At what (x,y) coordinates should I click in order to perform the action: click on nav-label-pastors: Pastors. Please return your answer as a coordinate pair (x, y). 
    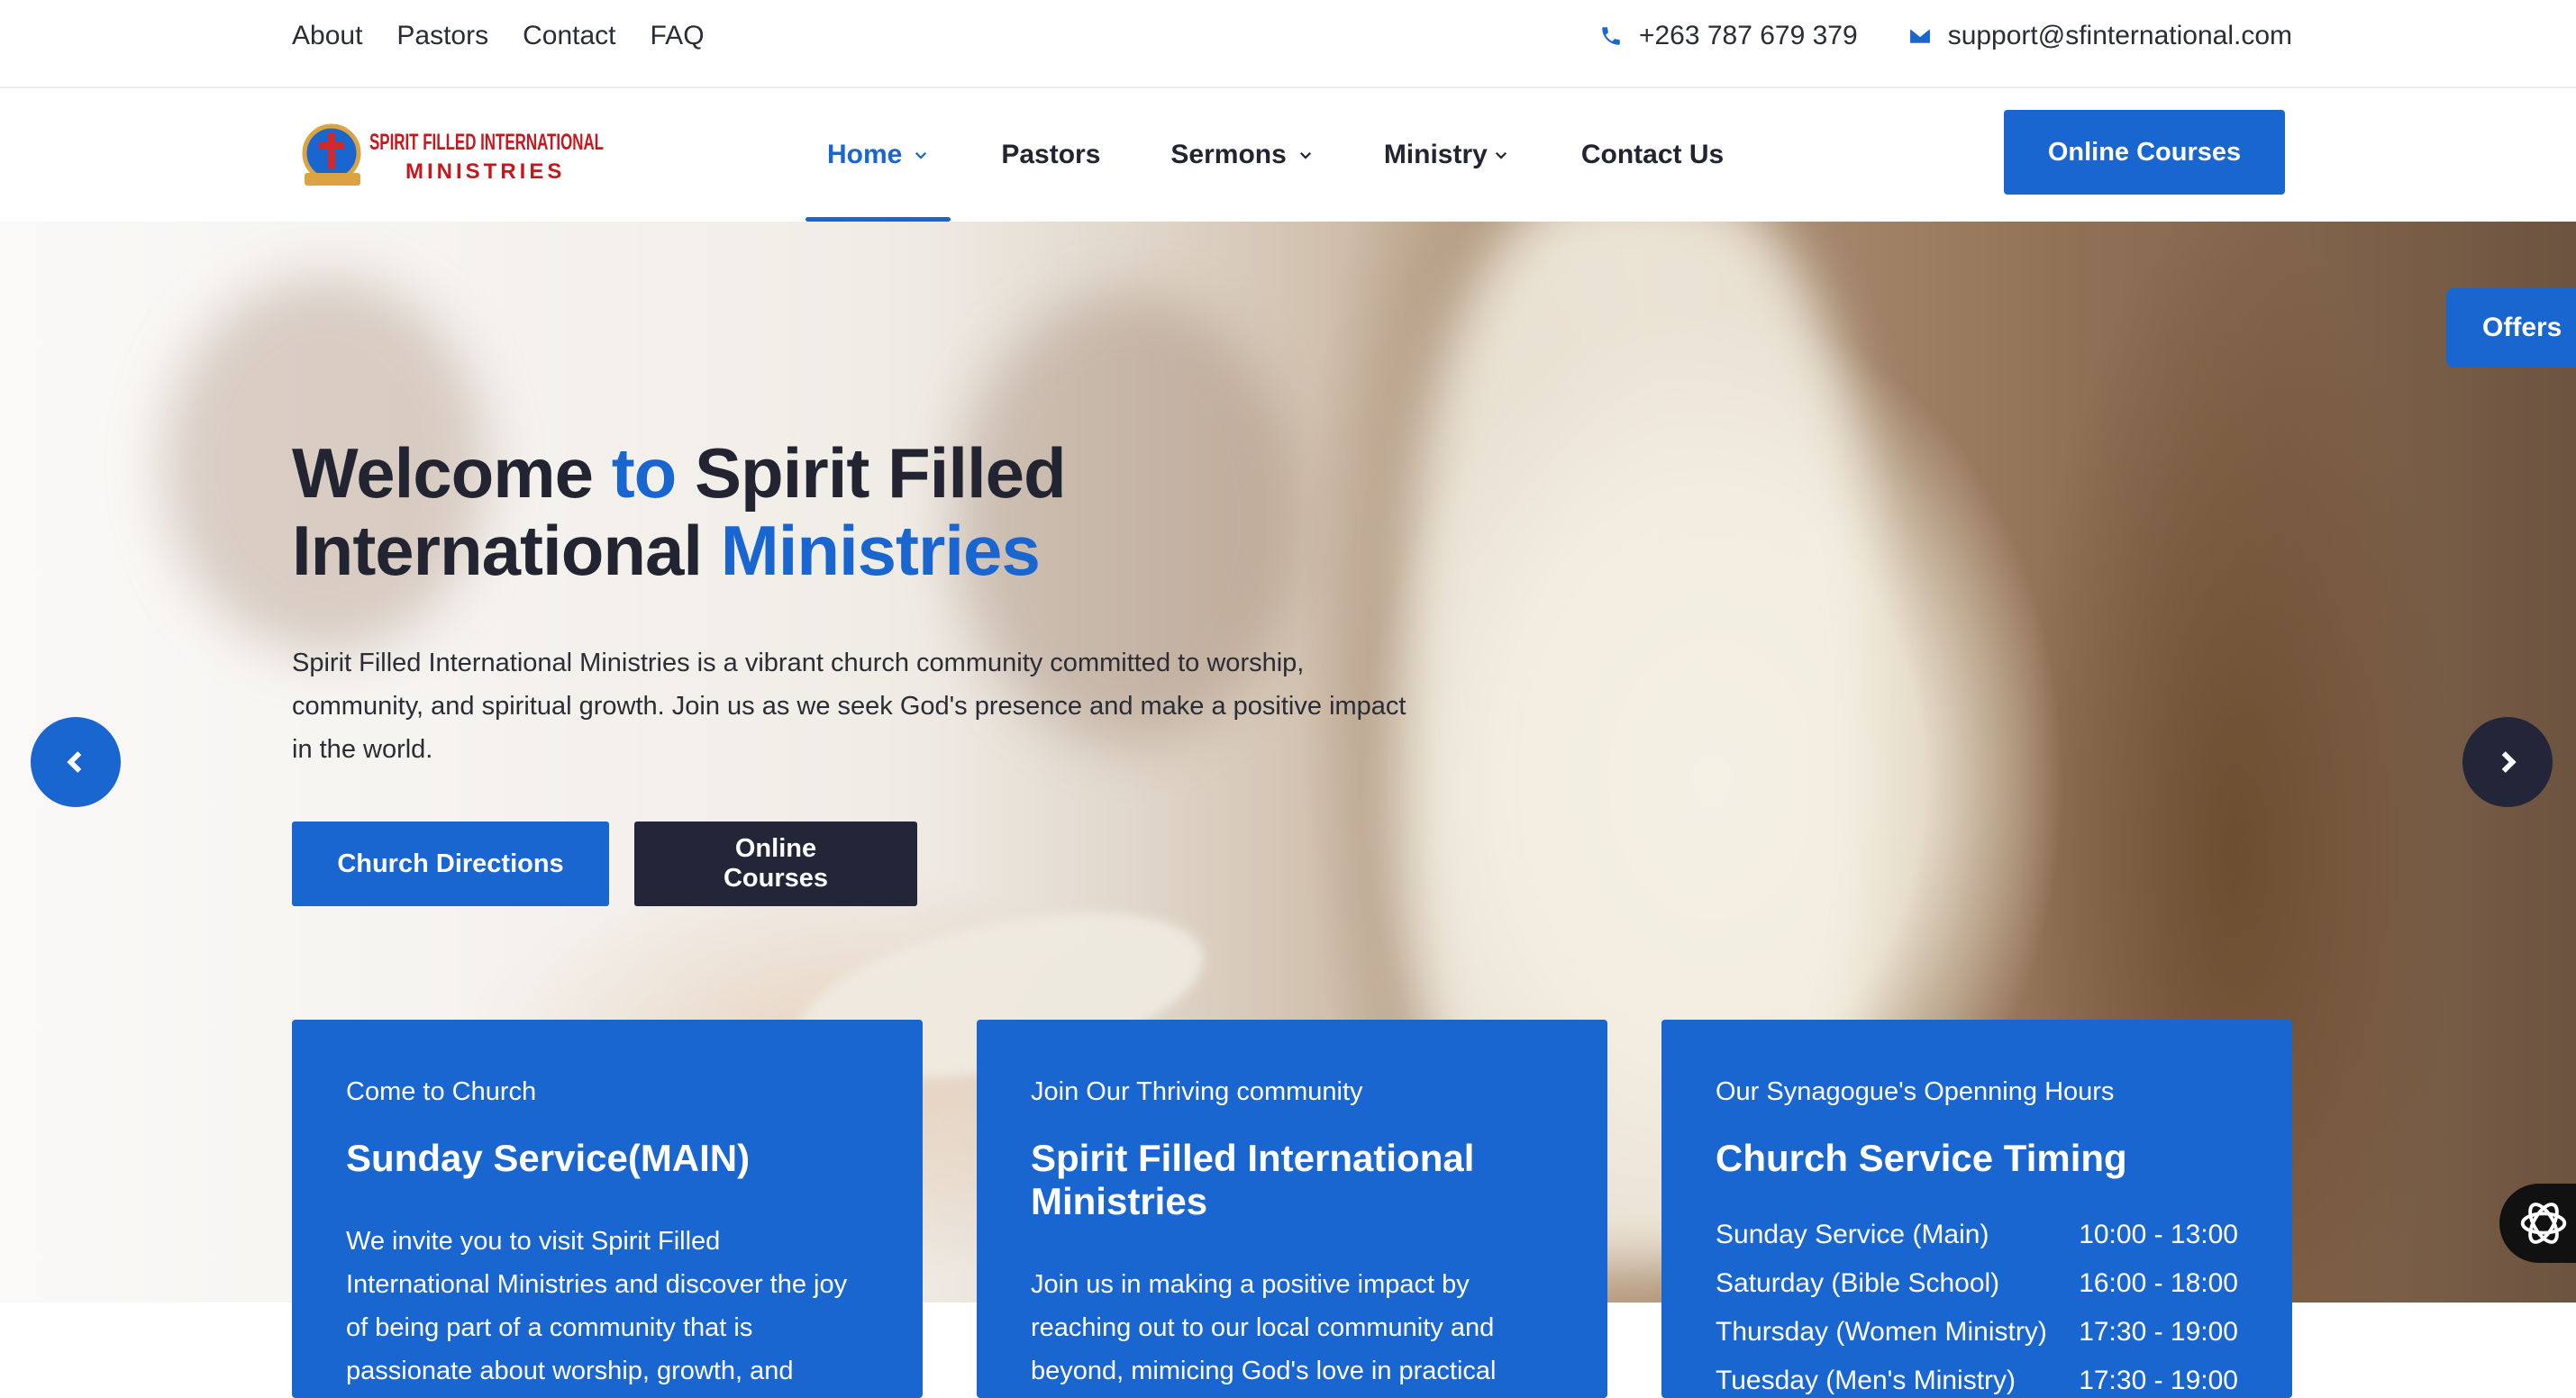
    Looking at the image, I should click on (1051, 154).